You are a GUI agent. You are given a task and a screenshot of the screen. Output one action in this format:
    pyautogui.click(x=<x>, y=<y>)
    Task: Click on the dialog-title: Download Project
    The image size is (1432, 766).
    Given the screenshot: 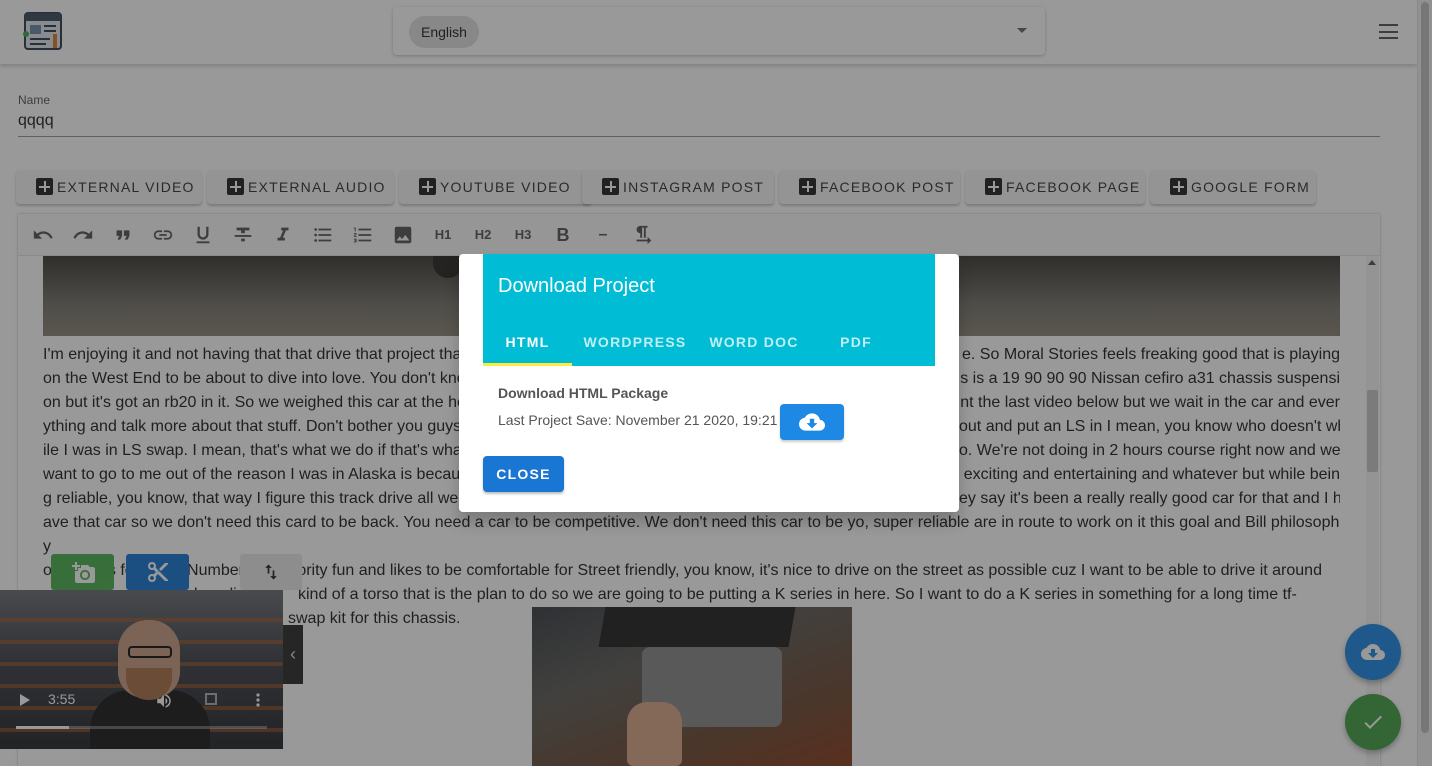 What is the action you would take?
    pyautogui.click(x=576, y=286)
    